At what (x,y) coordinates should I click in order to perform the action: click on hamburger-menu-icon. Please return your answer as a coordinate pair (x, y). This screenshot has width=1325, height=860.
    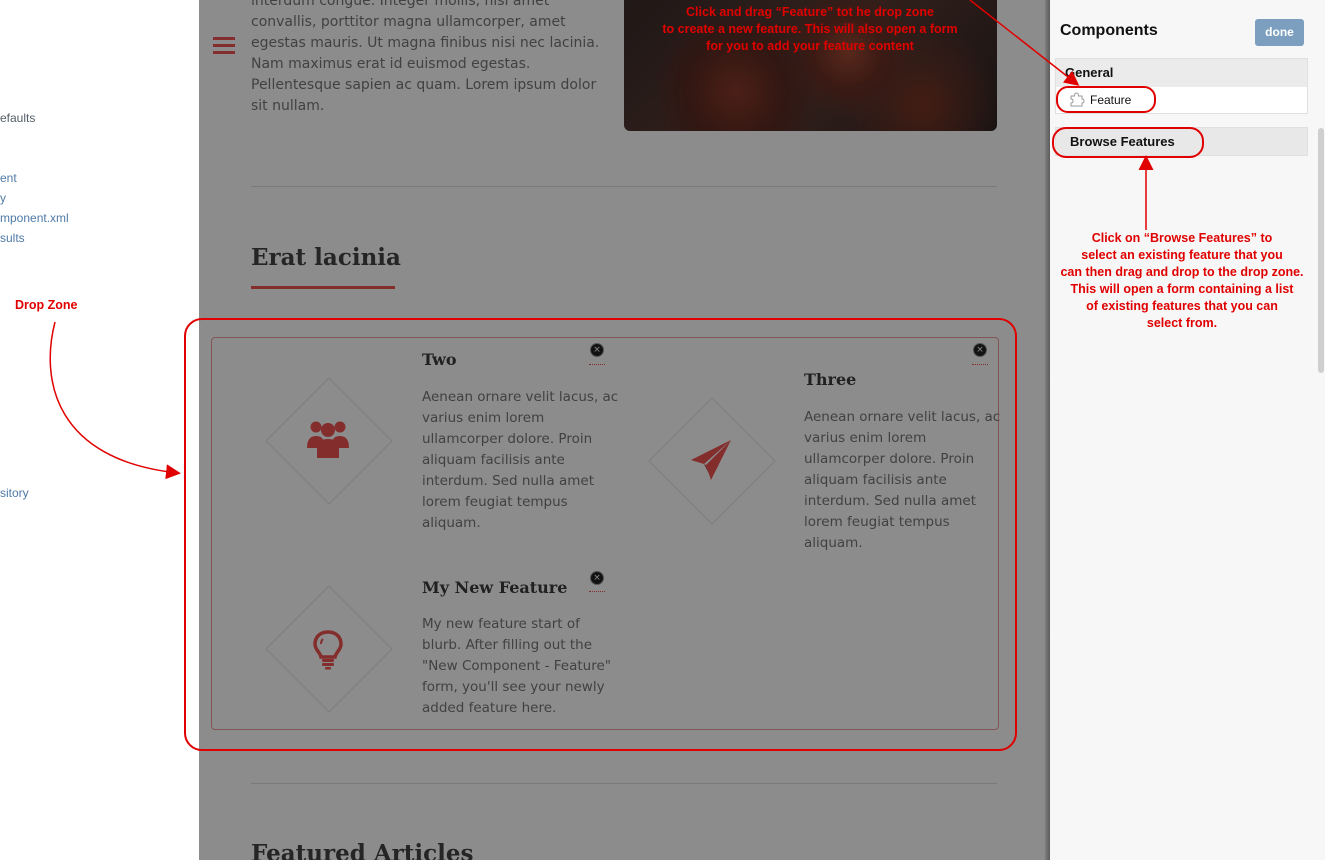
    Looking at the image, I should click on (224, 46).